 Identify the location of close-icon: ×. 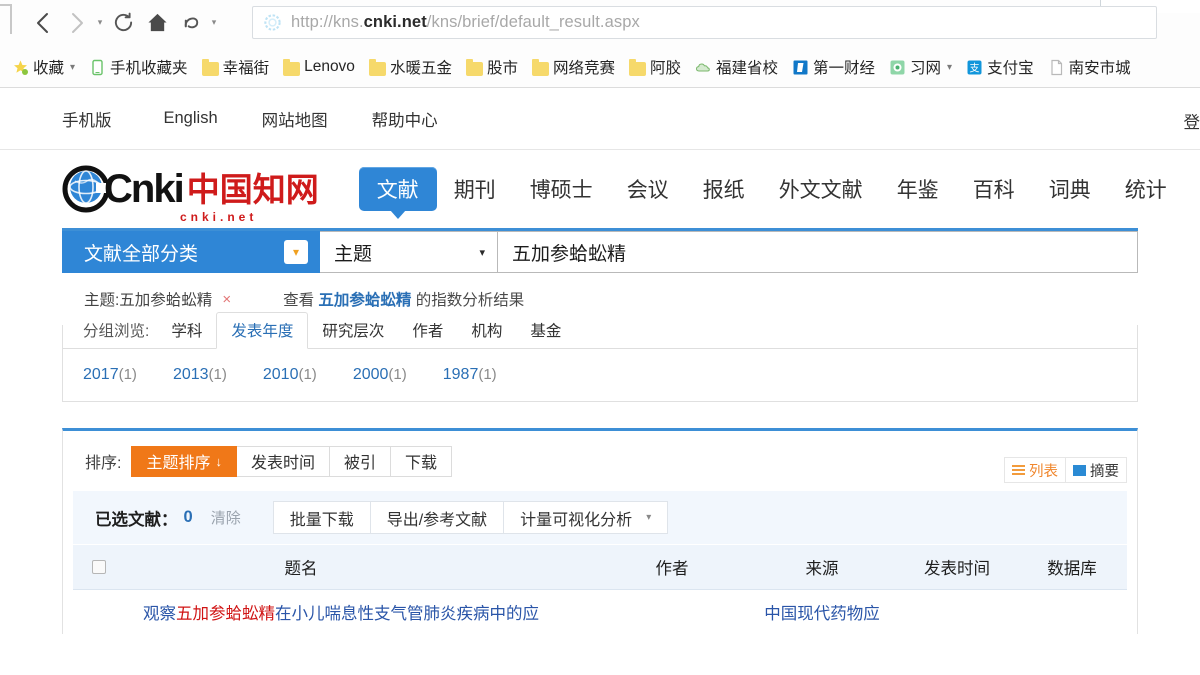
(226, 299).